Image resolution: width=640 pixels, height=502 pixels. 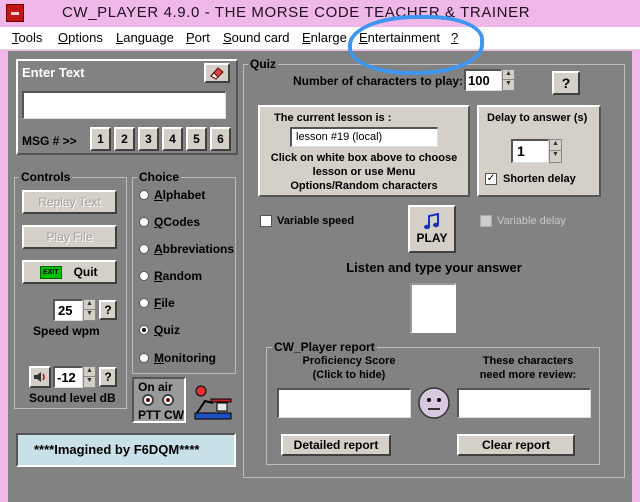 I want to click on proficiency-score-box, so click(x=344, y=403).